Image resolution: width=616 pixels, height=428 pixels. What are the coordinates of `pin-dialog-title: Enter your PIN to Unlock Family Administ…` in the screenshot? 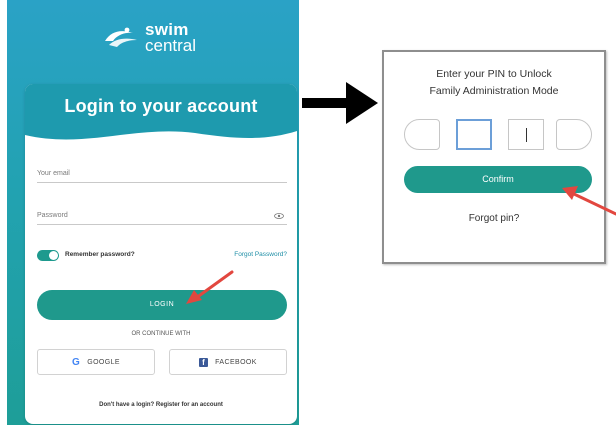 It's located at (494, 83).